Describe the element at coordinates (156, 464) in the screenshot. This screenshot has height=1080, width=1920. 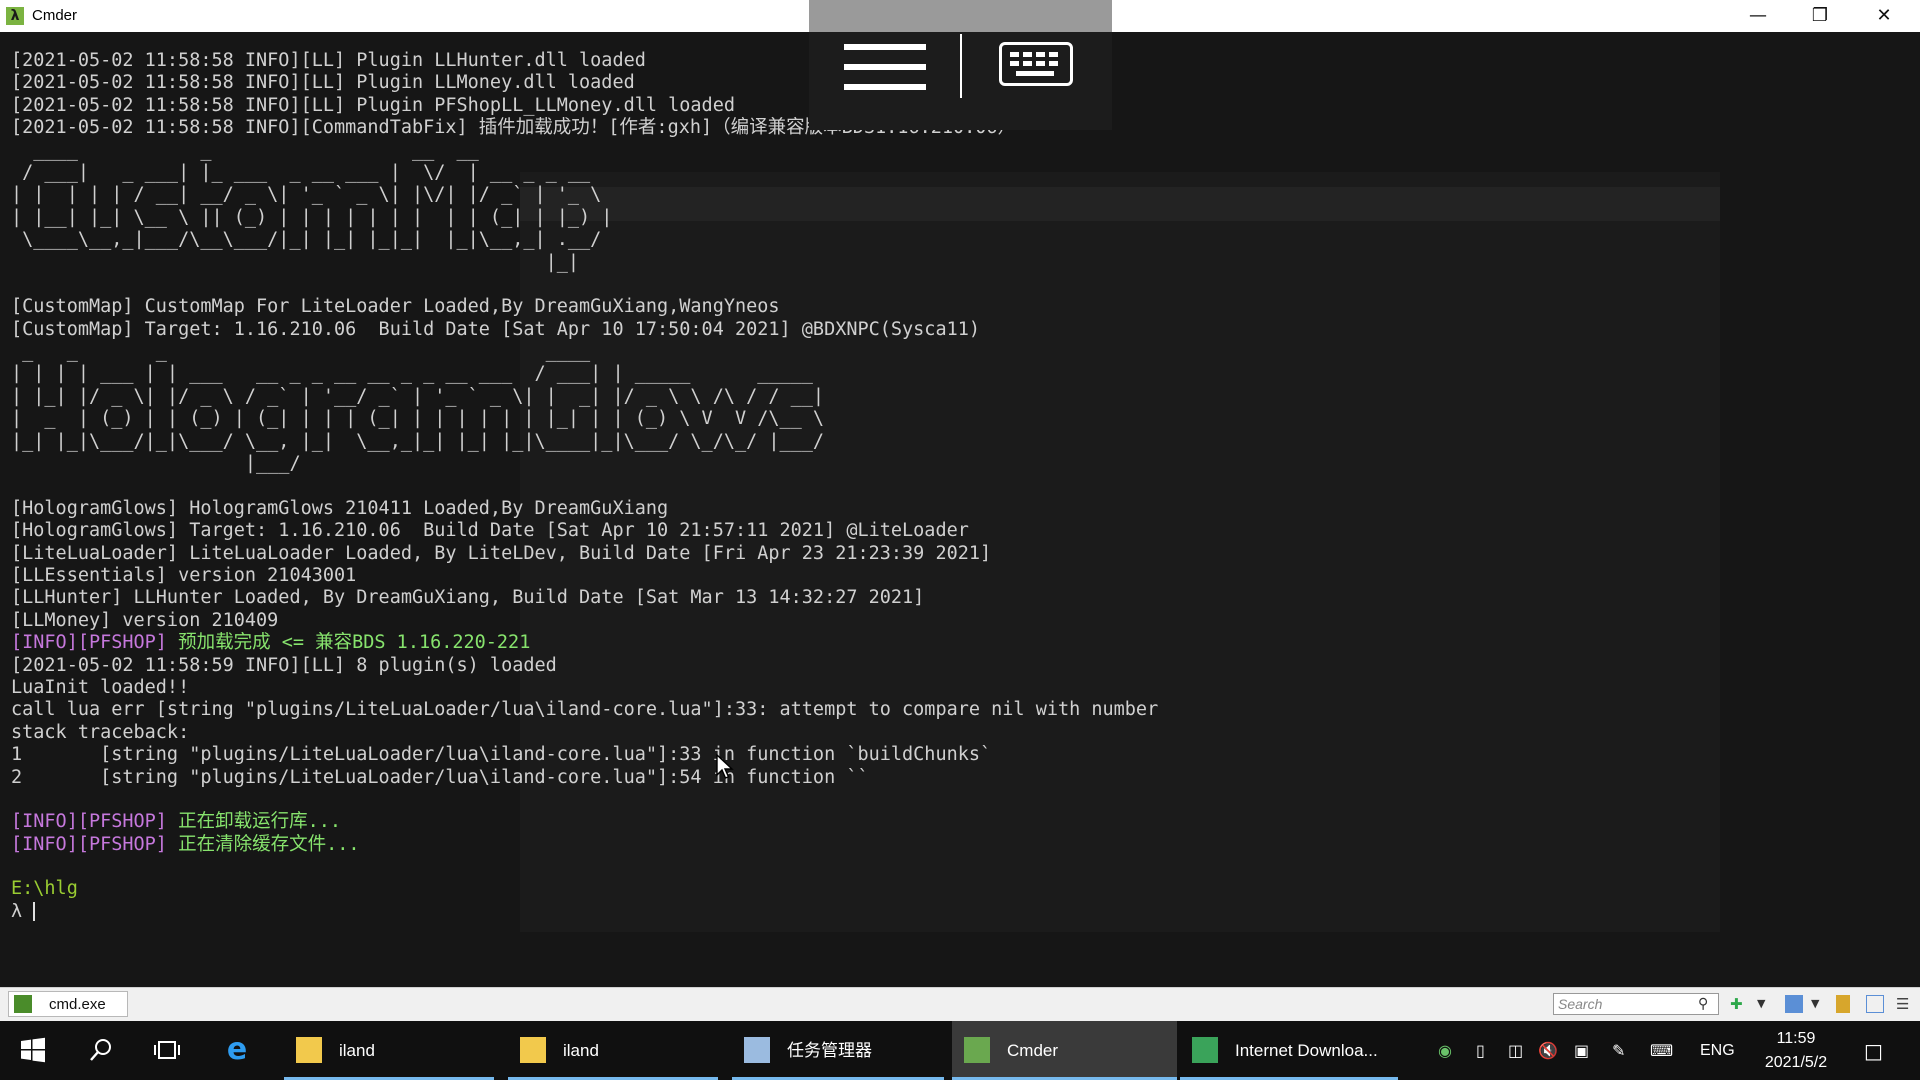
I see `console-line: |___/` at that location.